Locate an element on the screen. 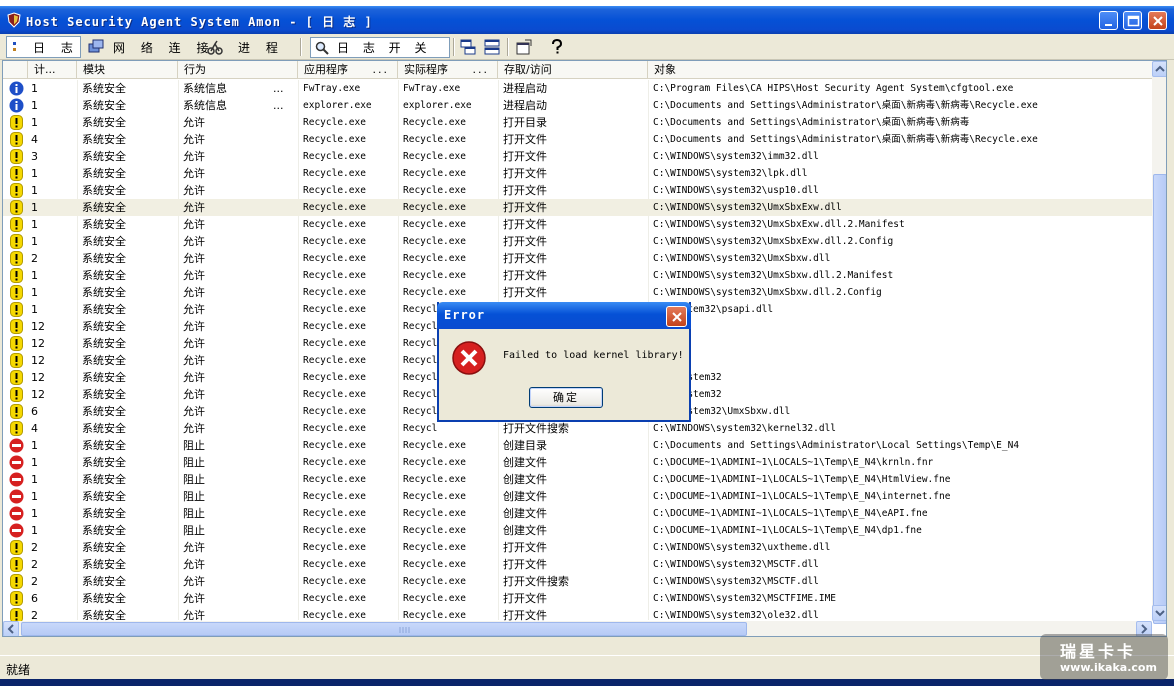 The width and height of the screenshot is (1174, 686). ok-button: 确定 is located at coordinates (566, 397).